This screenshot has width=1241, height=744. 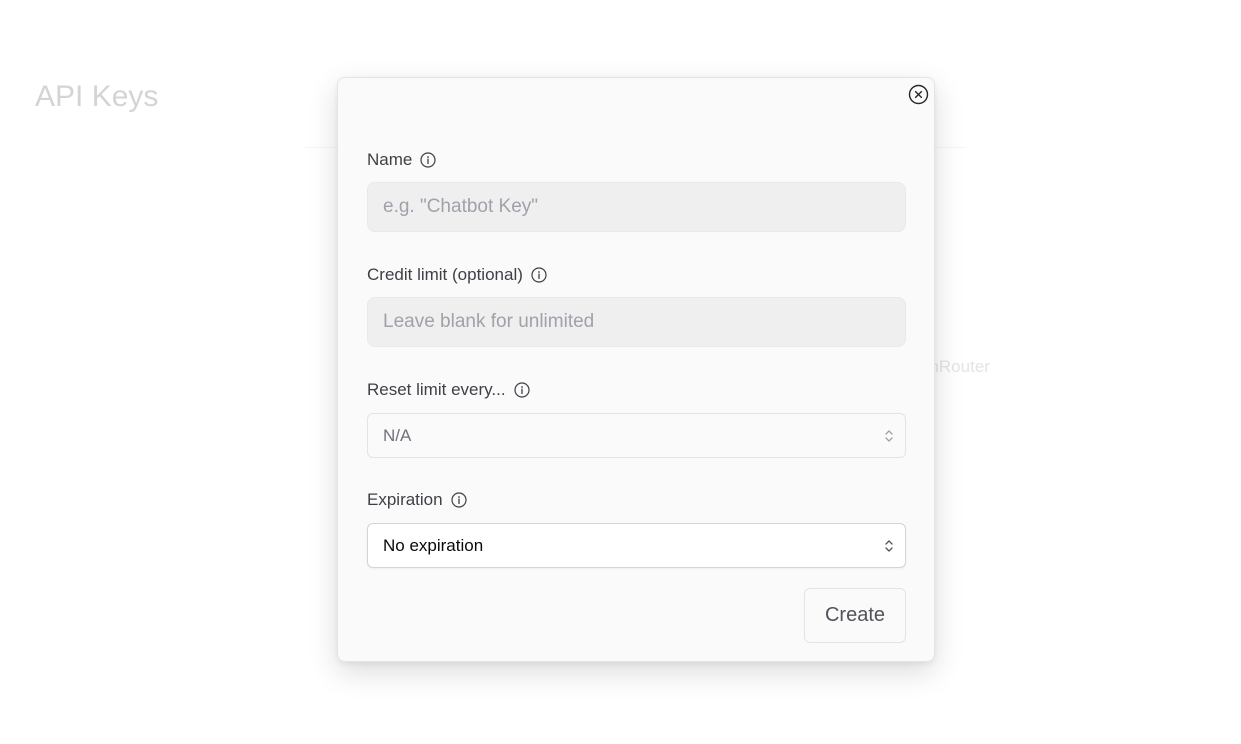 What do you see at coordinates (390, 159) in the screenshot?
I see `name-label-text: Name` at bounding box center [390, 159].